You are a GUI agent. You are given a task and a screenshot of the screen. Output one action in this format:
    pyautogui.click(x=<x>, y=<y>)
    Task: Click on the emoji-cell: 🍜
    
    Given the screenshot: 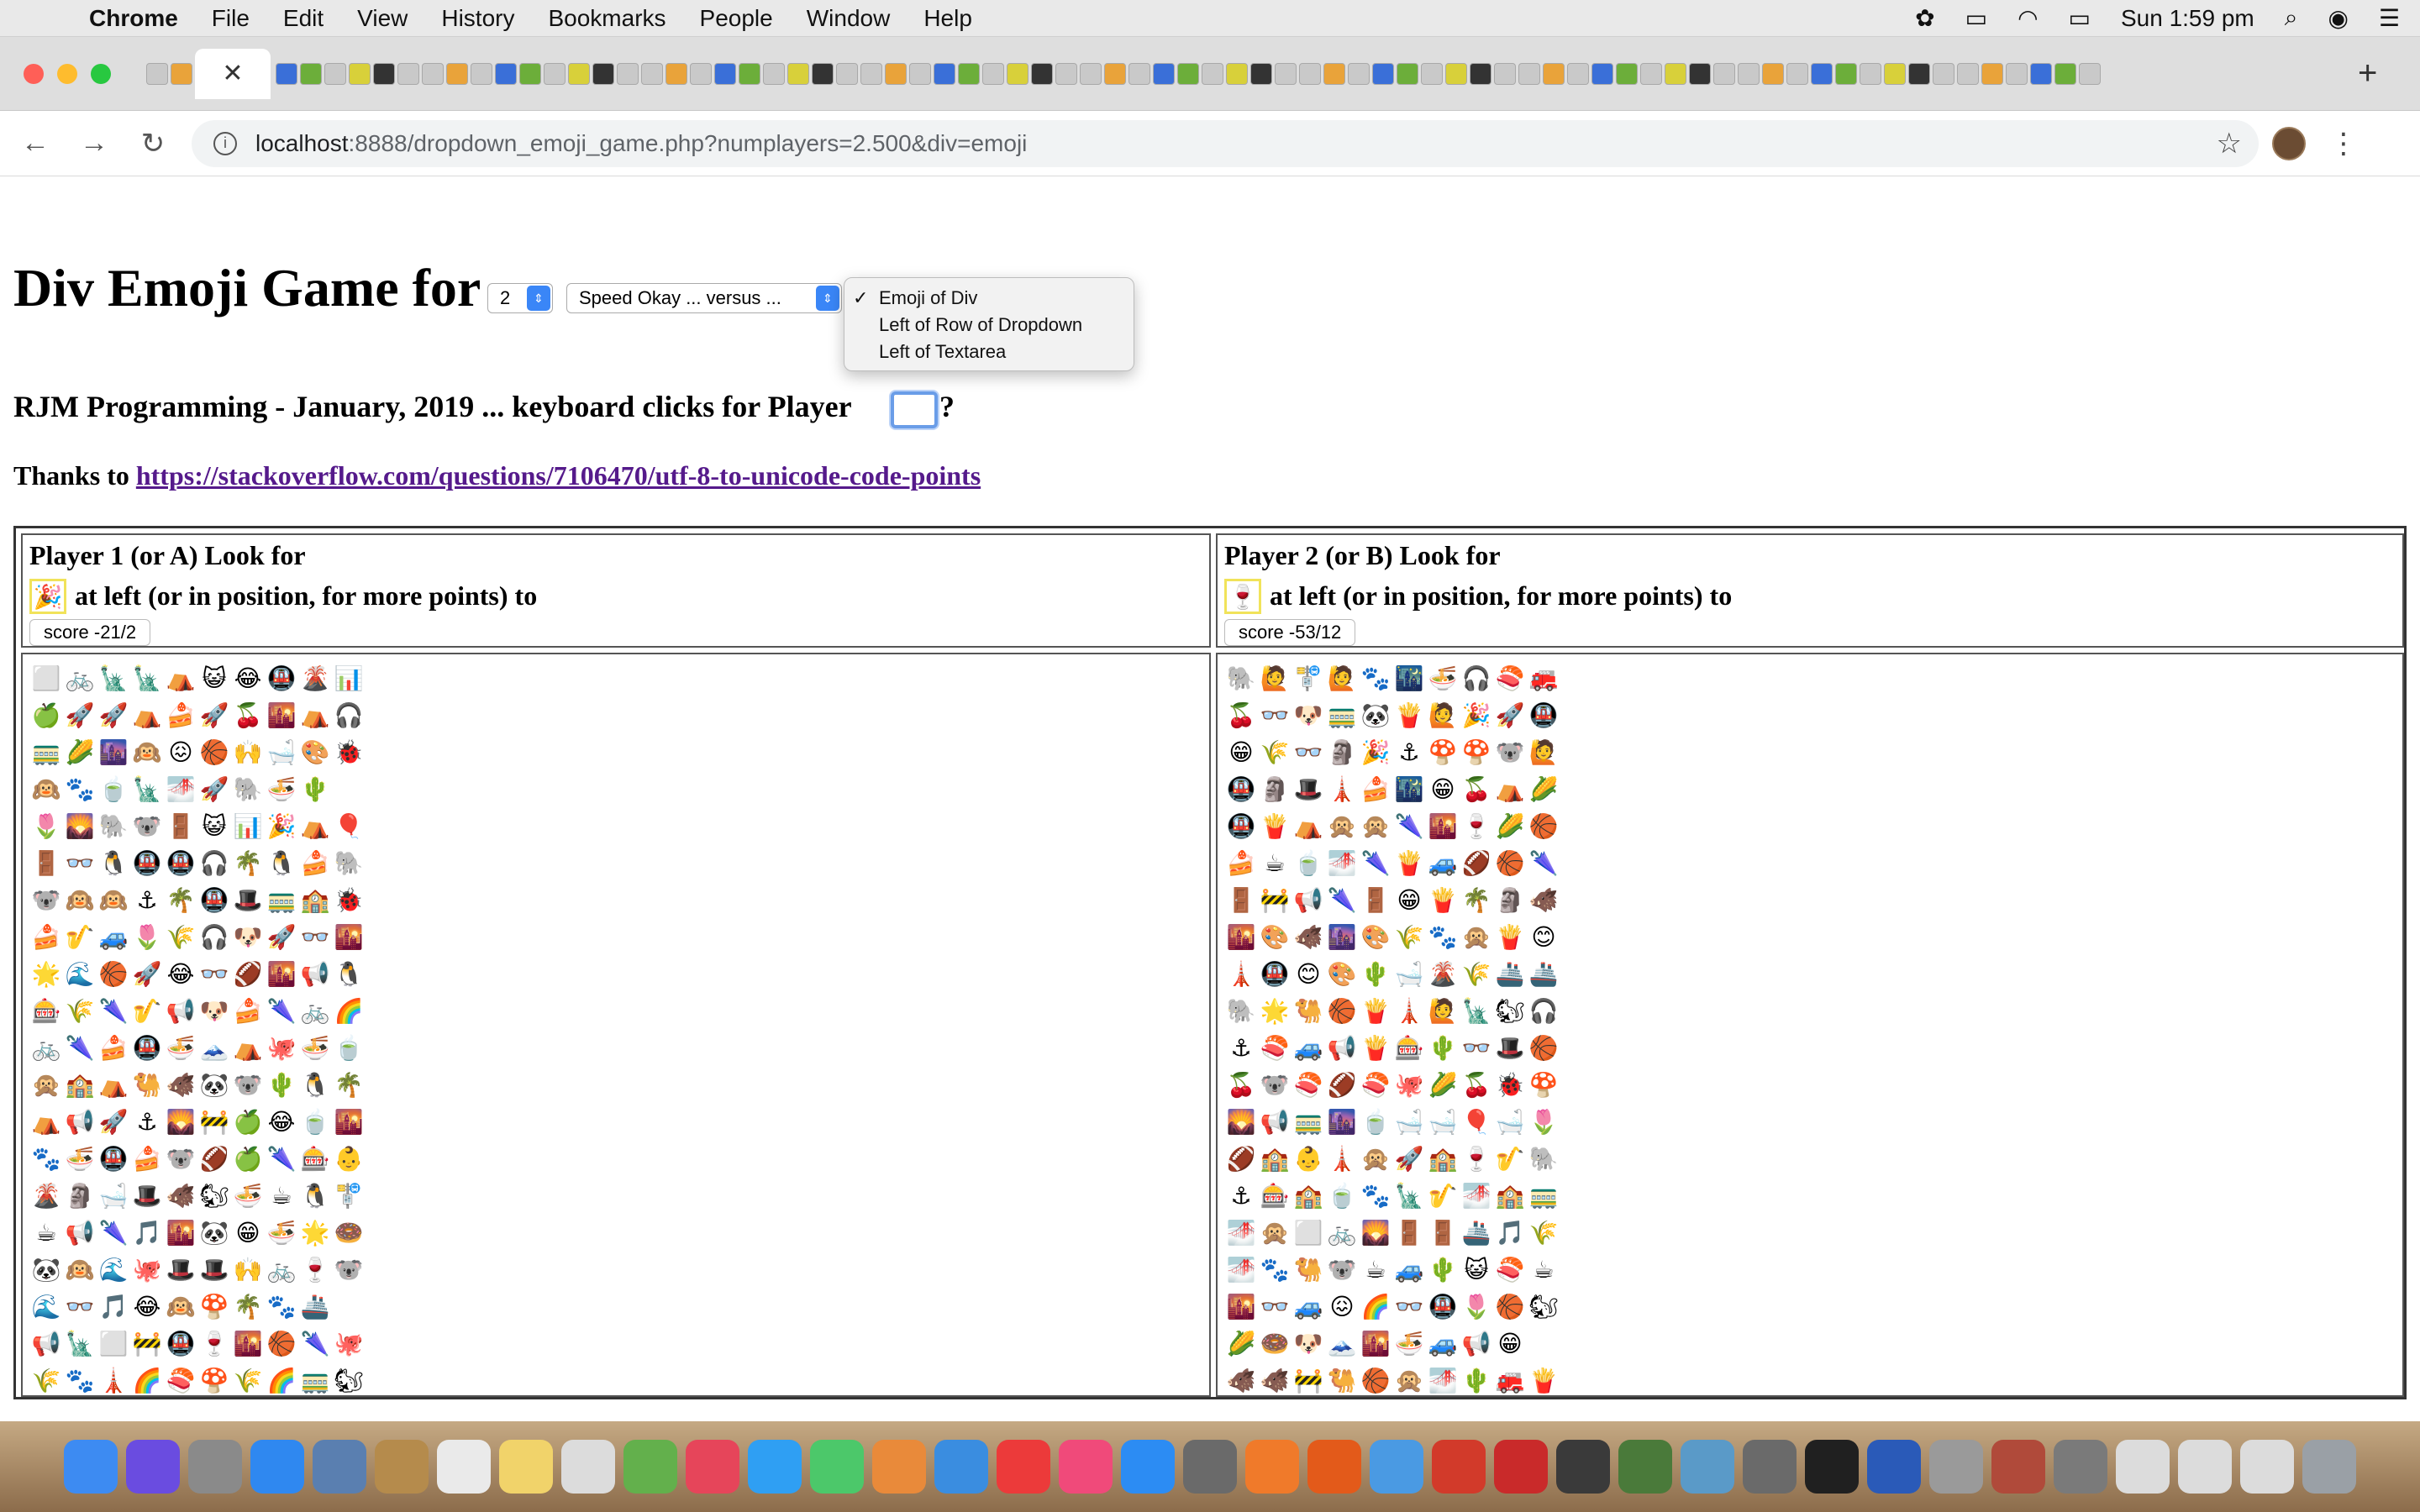 What is the action you would take?
    pyautogui.click(x=1409, y=1343)
    